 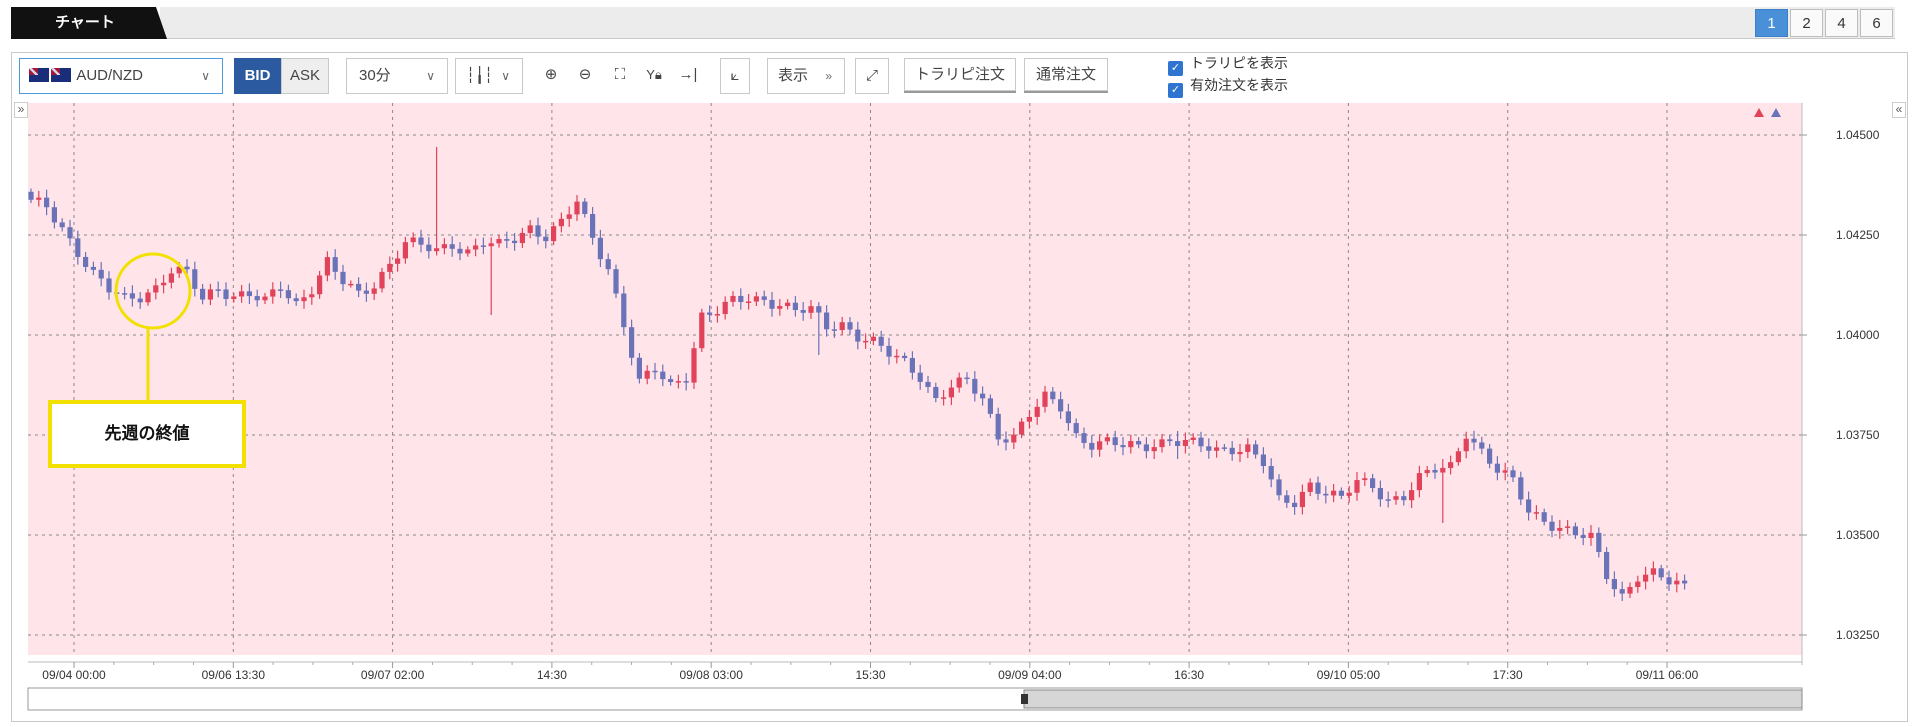 I want to click on y-tick-label: 1.04500, so click(x=1858, y=135).